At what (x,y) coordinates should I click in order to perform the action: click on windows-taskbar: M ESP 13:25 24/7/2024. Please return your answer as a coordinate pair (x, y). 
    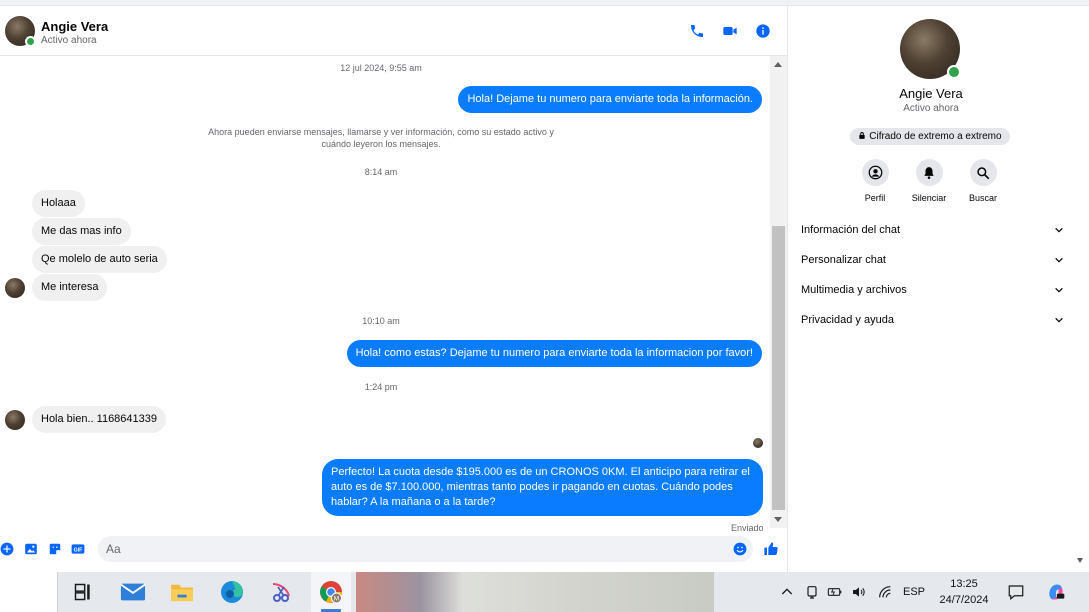
    Looking at the image, I should click on (544, 592).